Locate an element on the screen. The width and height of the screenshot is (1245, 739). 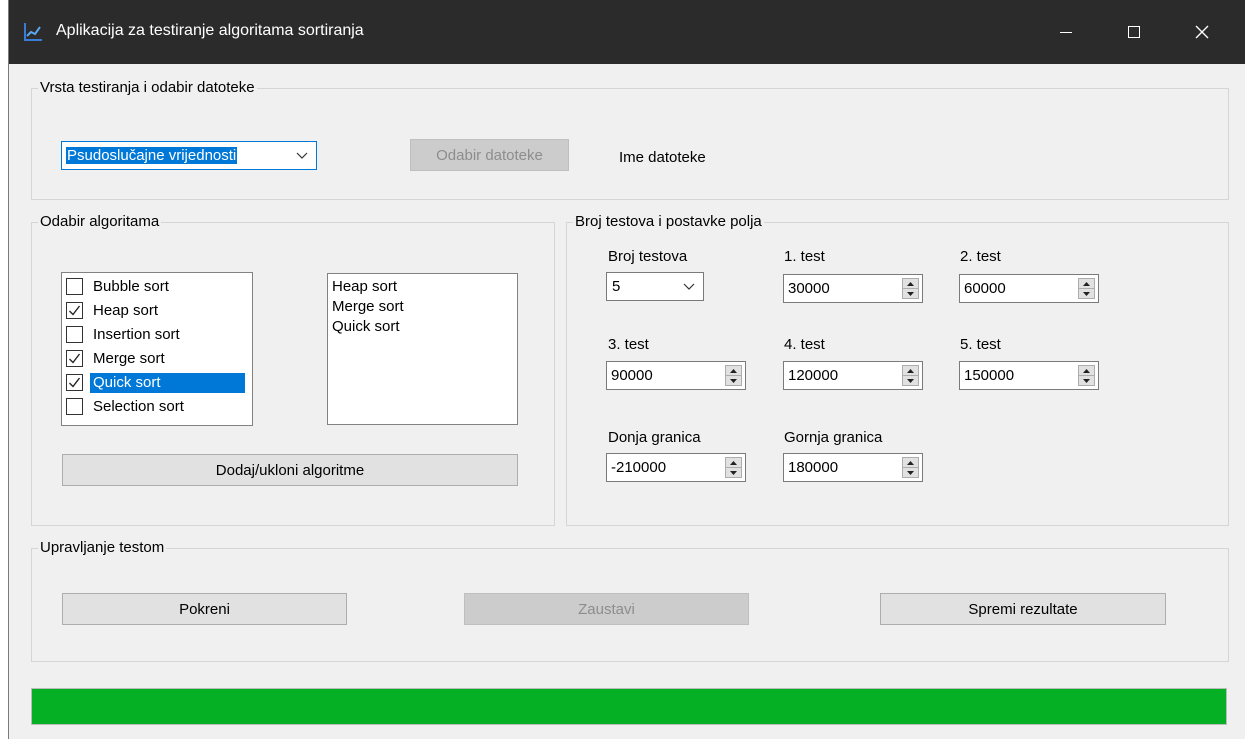
checklist-item-merge-sort: Merge sort is located at coordinates (157, 359).